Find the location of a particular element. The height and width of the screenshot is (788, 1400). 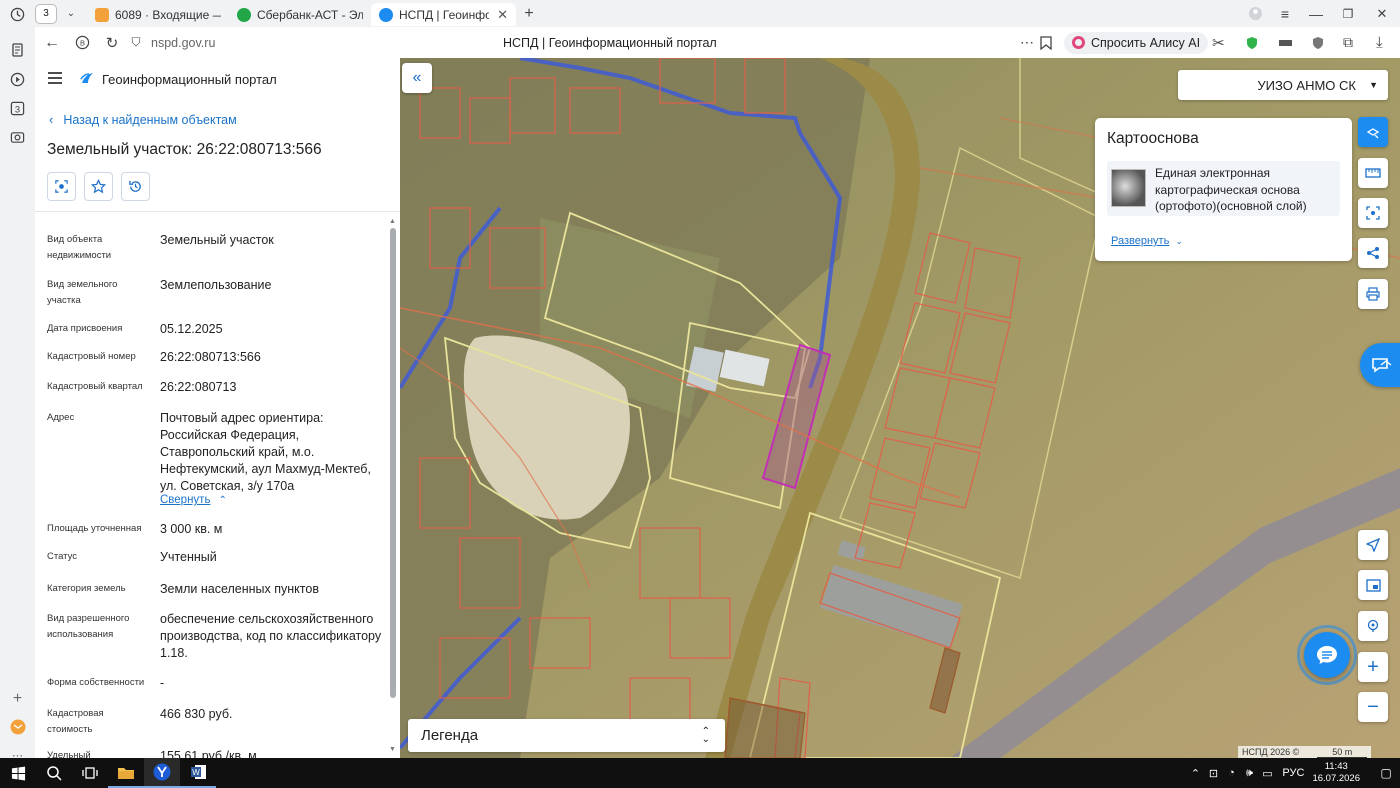

menu-icon: ≡ is located at coordinates (1285, 14).